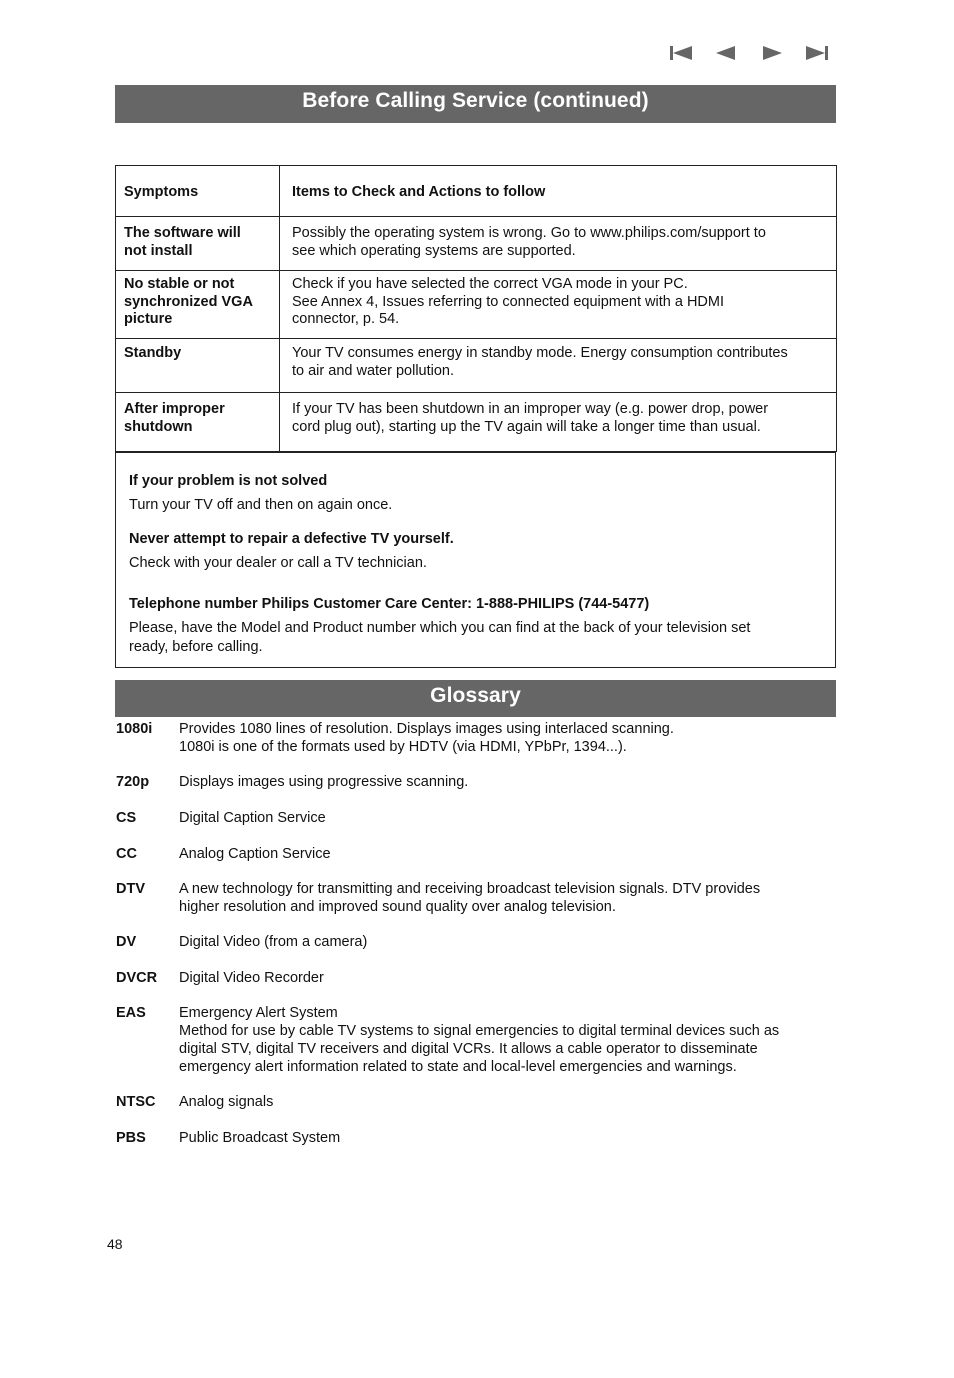 The height and width of the screenshot is (1378, 954). I want to click on help-text: Turn your TV off and then on again once., so click(261, 505).